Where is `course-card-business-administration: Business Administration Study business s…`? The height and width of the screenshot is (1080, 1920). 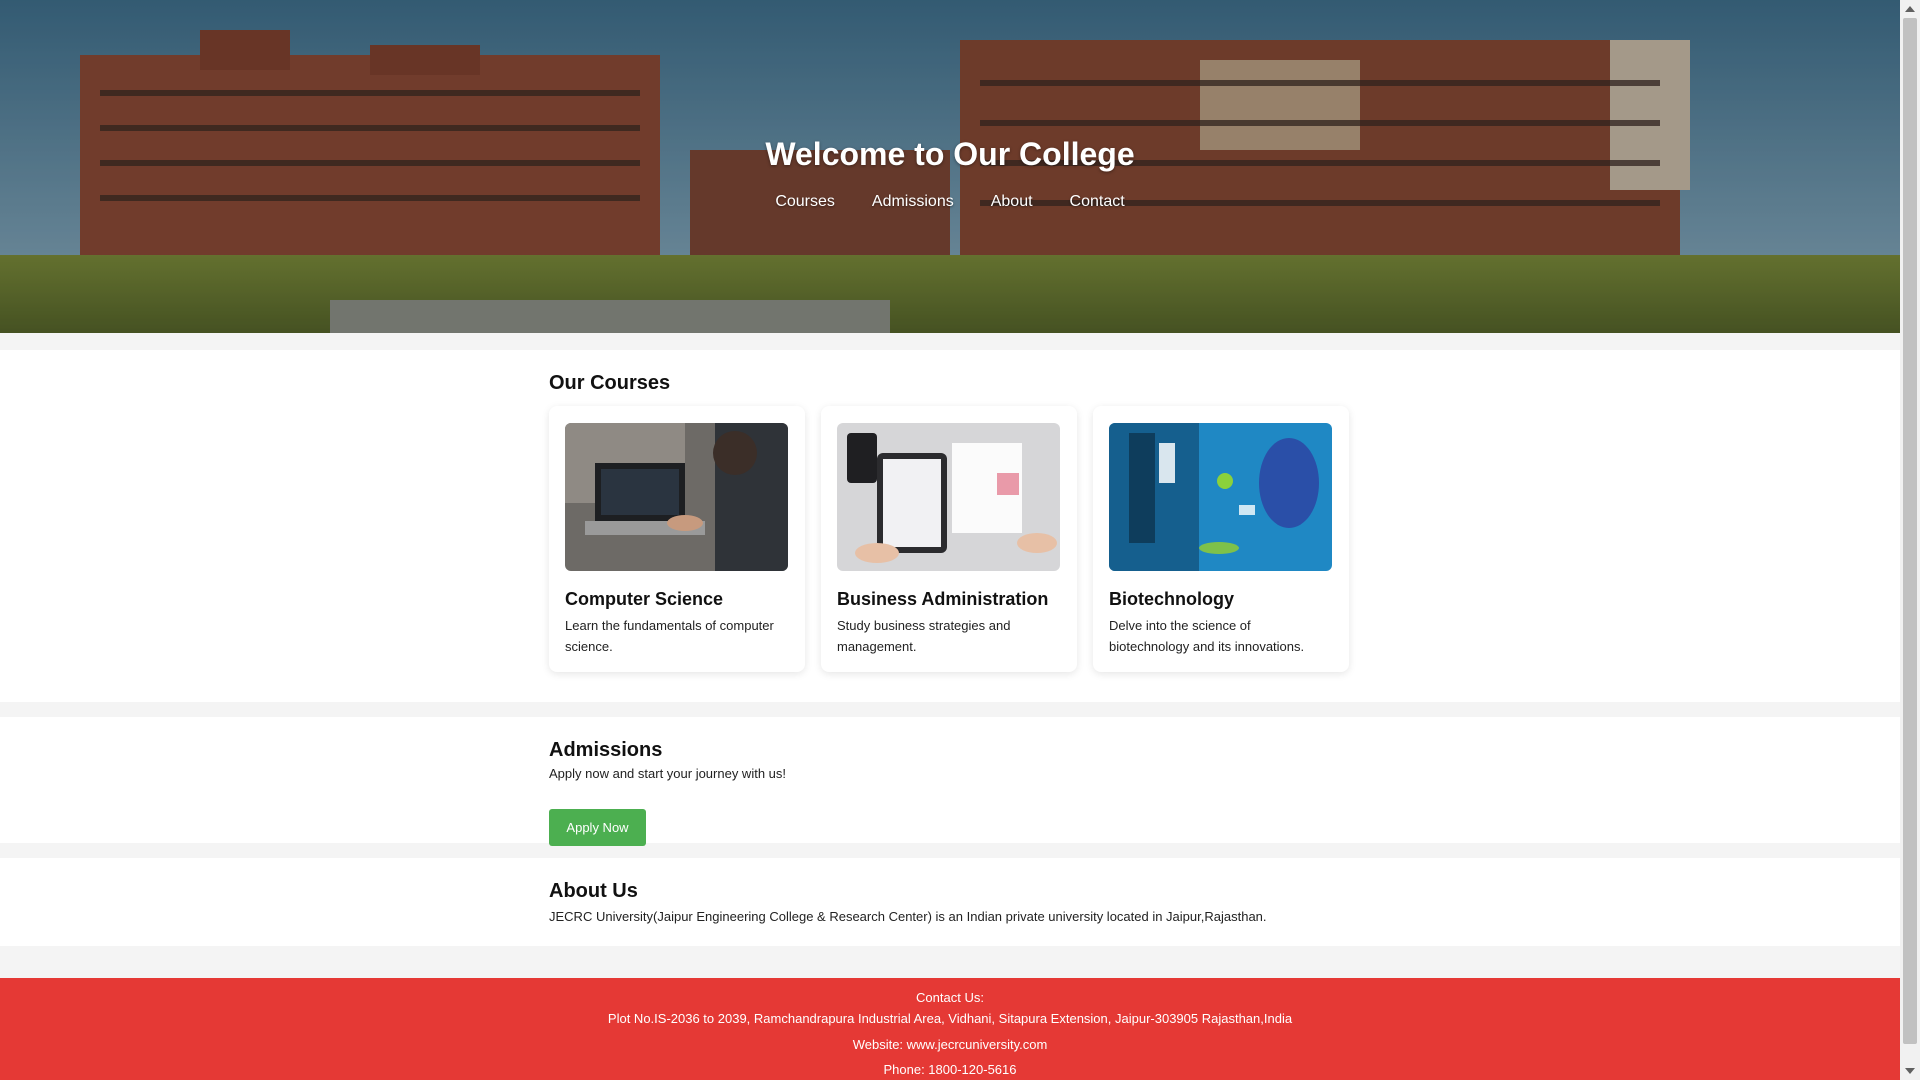 course-card-business-administration: Business Administration Study business s… is located at coordinates (949, 539).